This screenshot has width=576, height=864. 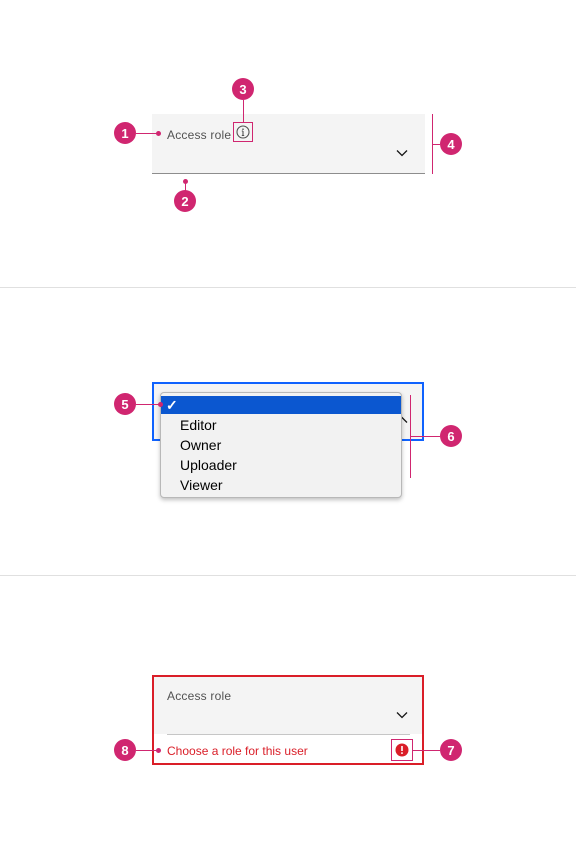 What do you see at coordinates (125, 404) in the screenshot?
I see `callout-5: 5` at bounding box center [125, 404].